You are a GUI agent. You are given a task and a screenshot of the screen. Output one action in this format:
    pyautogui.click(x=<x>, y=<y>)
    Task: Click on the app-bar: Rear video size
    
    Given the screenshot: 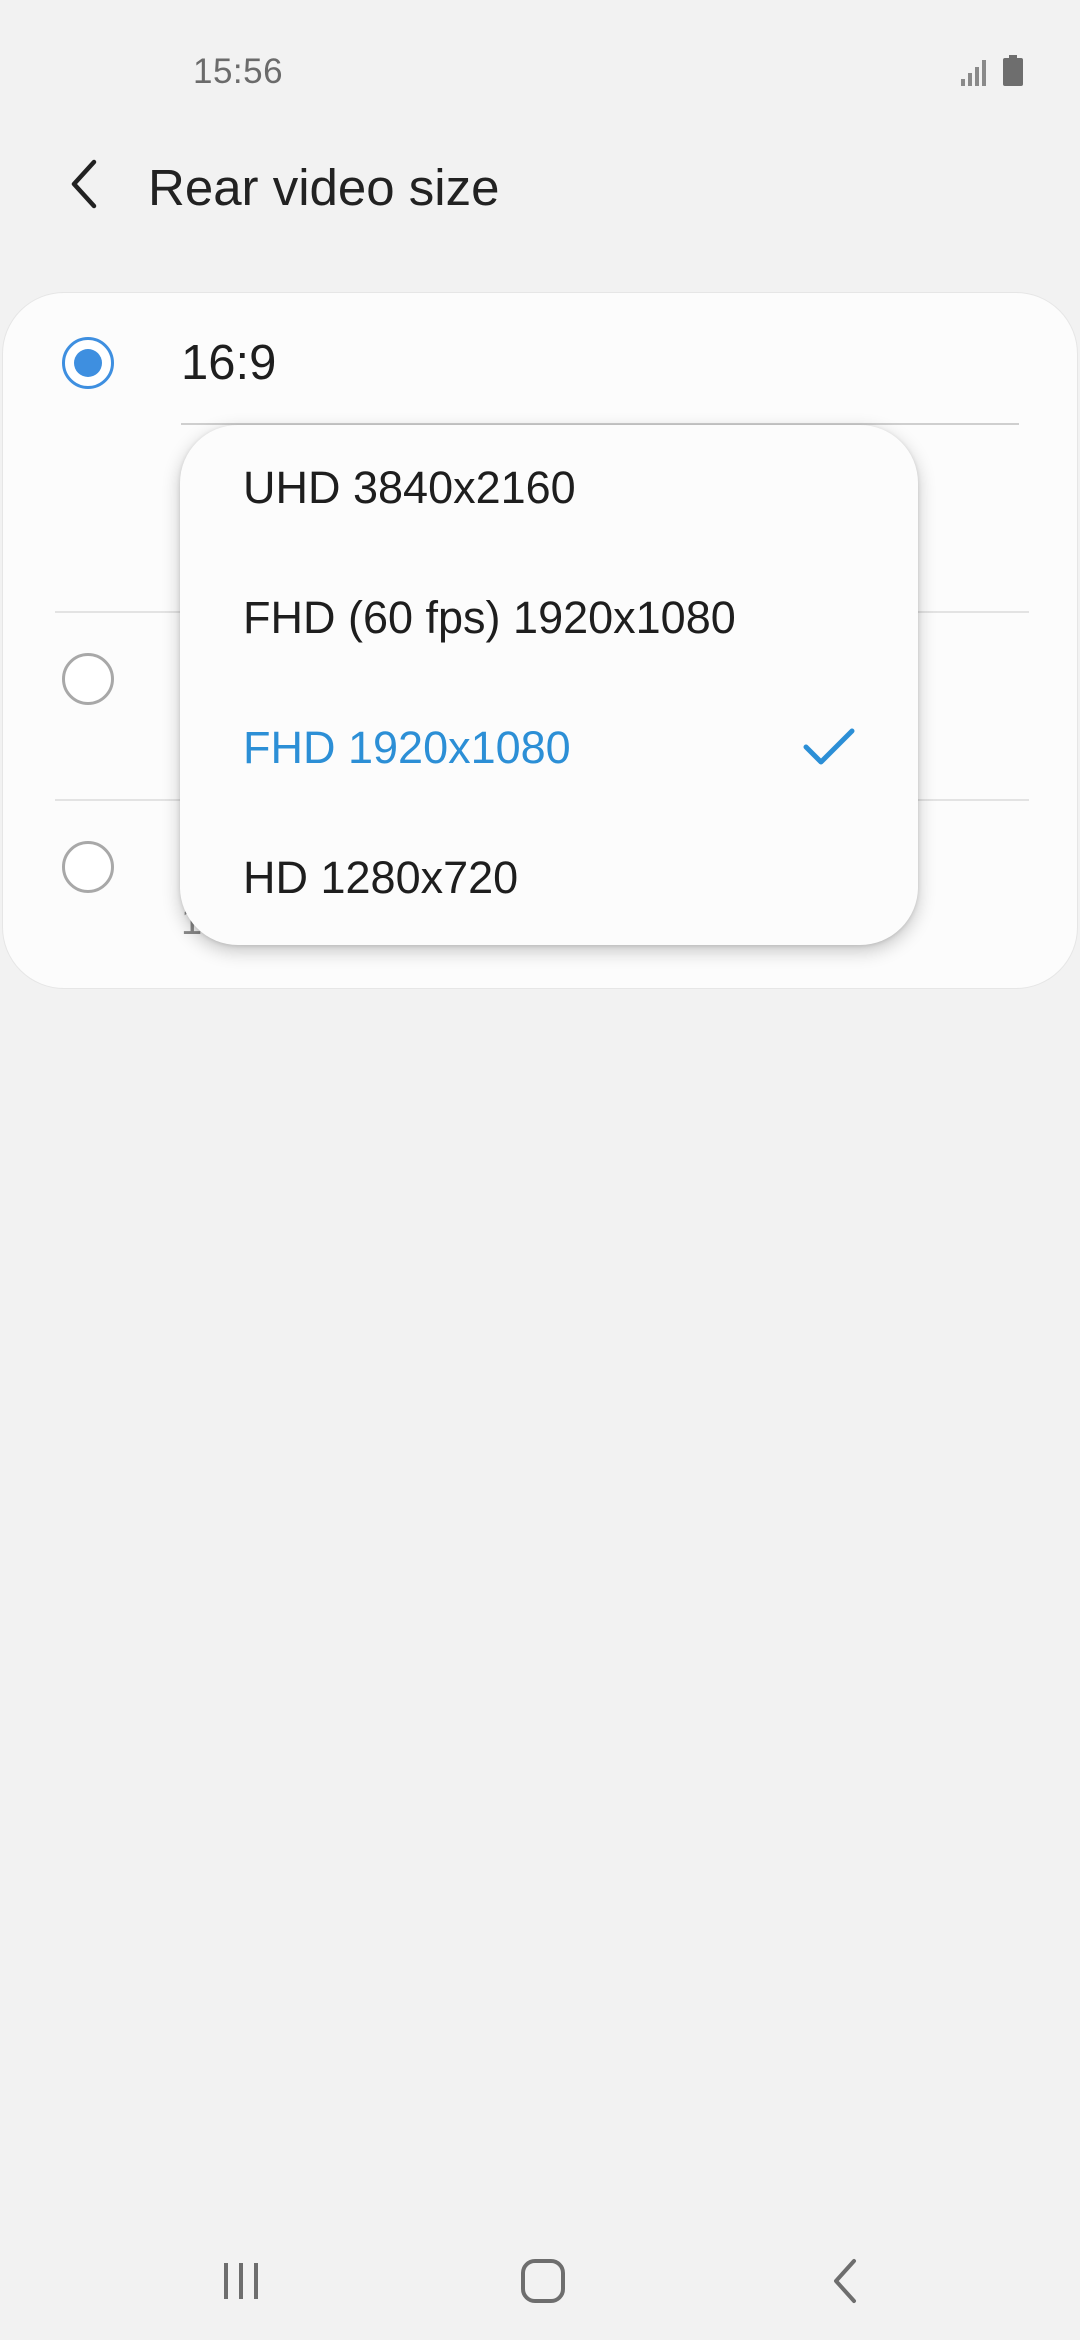 What is the action you would take?
    pyautogui.click(x=540, y=187)
    